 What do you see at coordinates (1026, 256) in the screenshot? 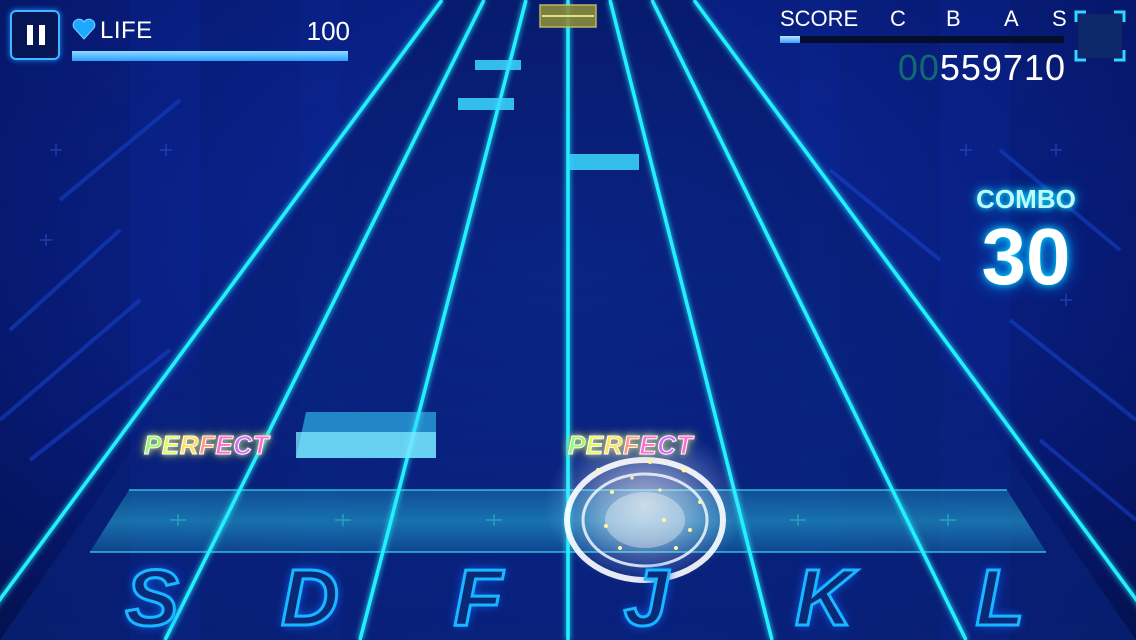
I see `combo-value: 30` at bounding box center [1026, 256].